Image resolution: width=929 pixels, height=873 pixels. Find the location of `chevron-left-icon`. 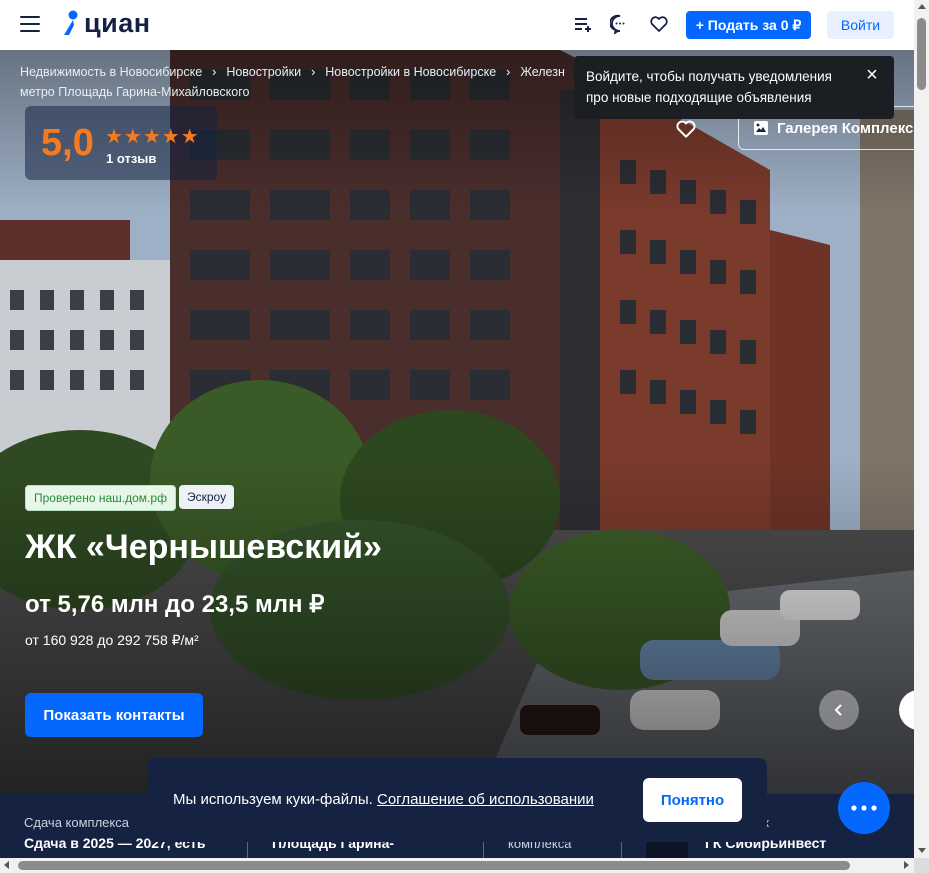

chevron-left-icon is located at coordinates (838, 710).